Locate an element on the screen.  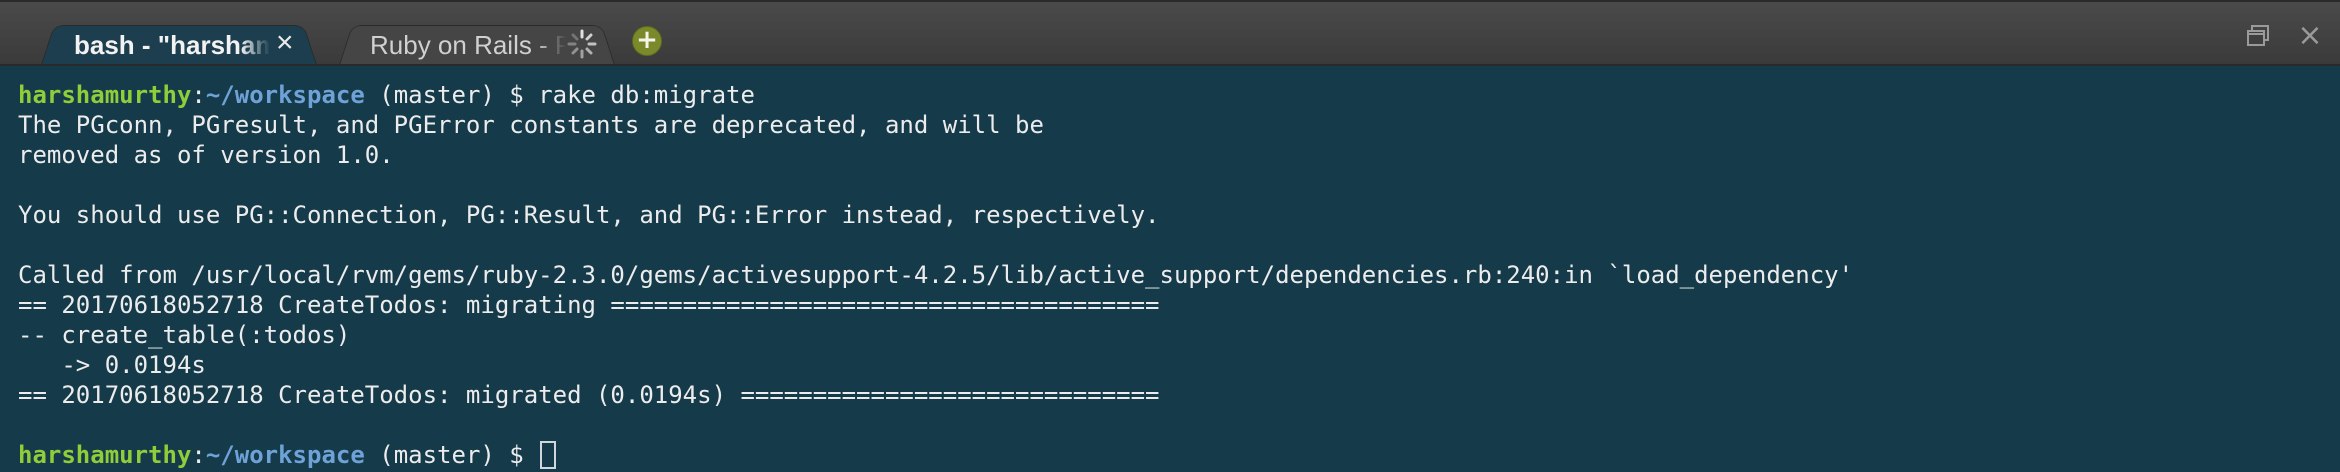
tab-label: Ruby on Rails - Preview is located at coordinates (468, 45).